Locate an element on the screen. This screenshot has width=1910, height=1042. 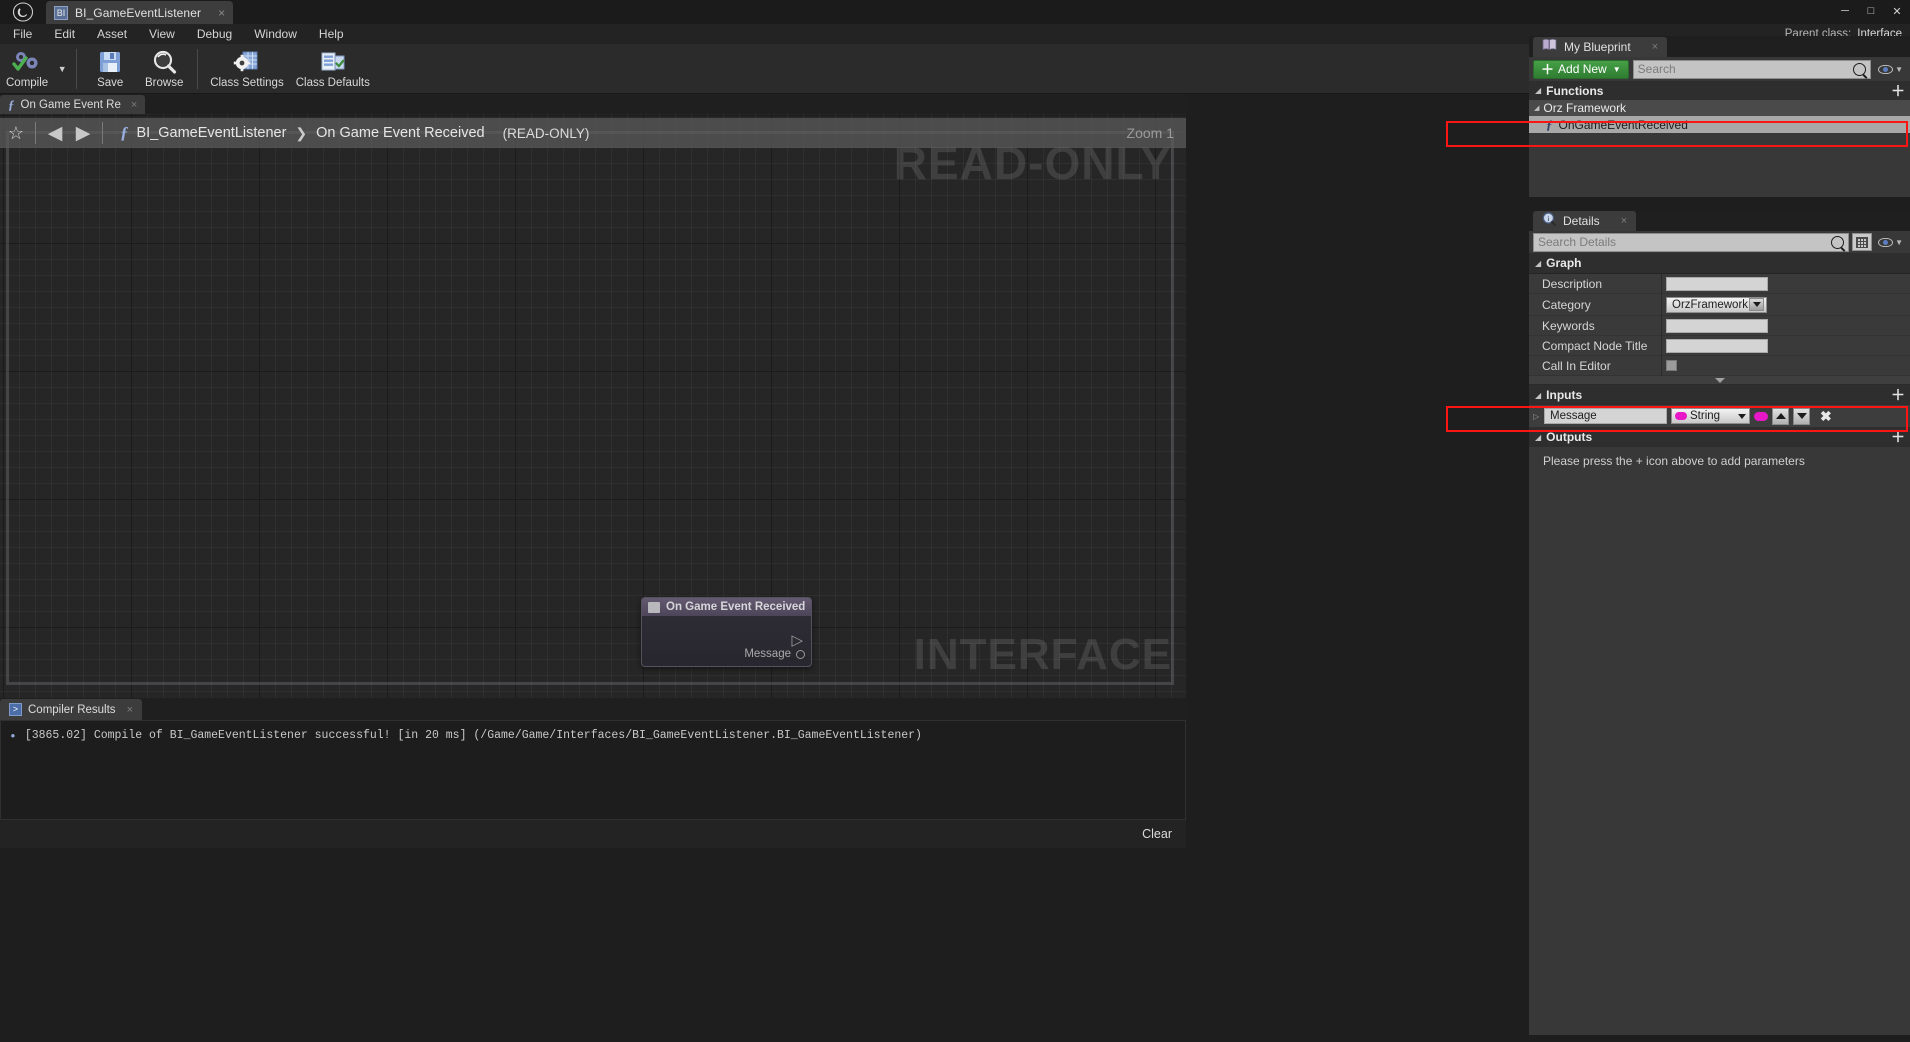
compile-options-chevron-down-icon: ▼ is located at coordinates (62, 69).